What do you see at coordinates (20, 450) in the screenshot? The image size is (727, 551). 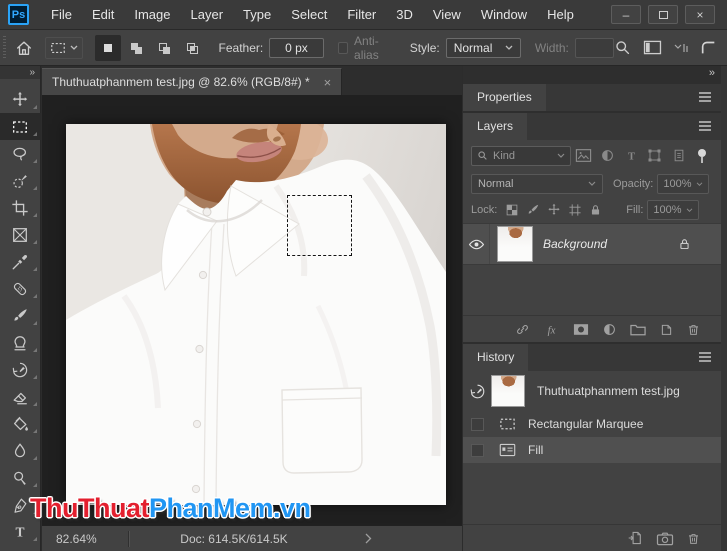 I see `tool-blur` at bounding box center [20, 450].